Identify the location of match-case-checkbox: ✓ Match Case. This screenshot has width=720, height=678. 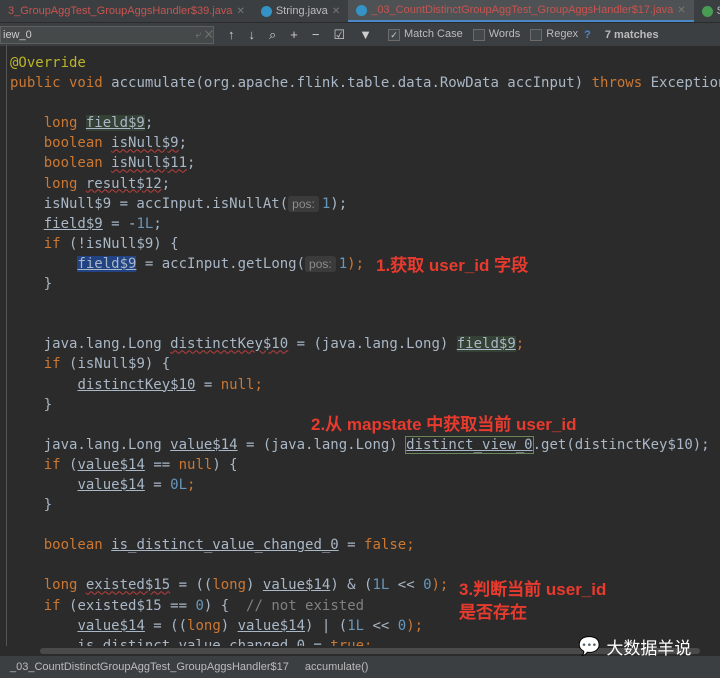
(425, 34).